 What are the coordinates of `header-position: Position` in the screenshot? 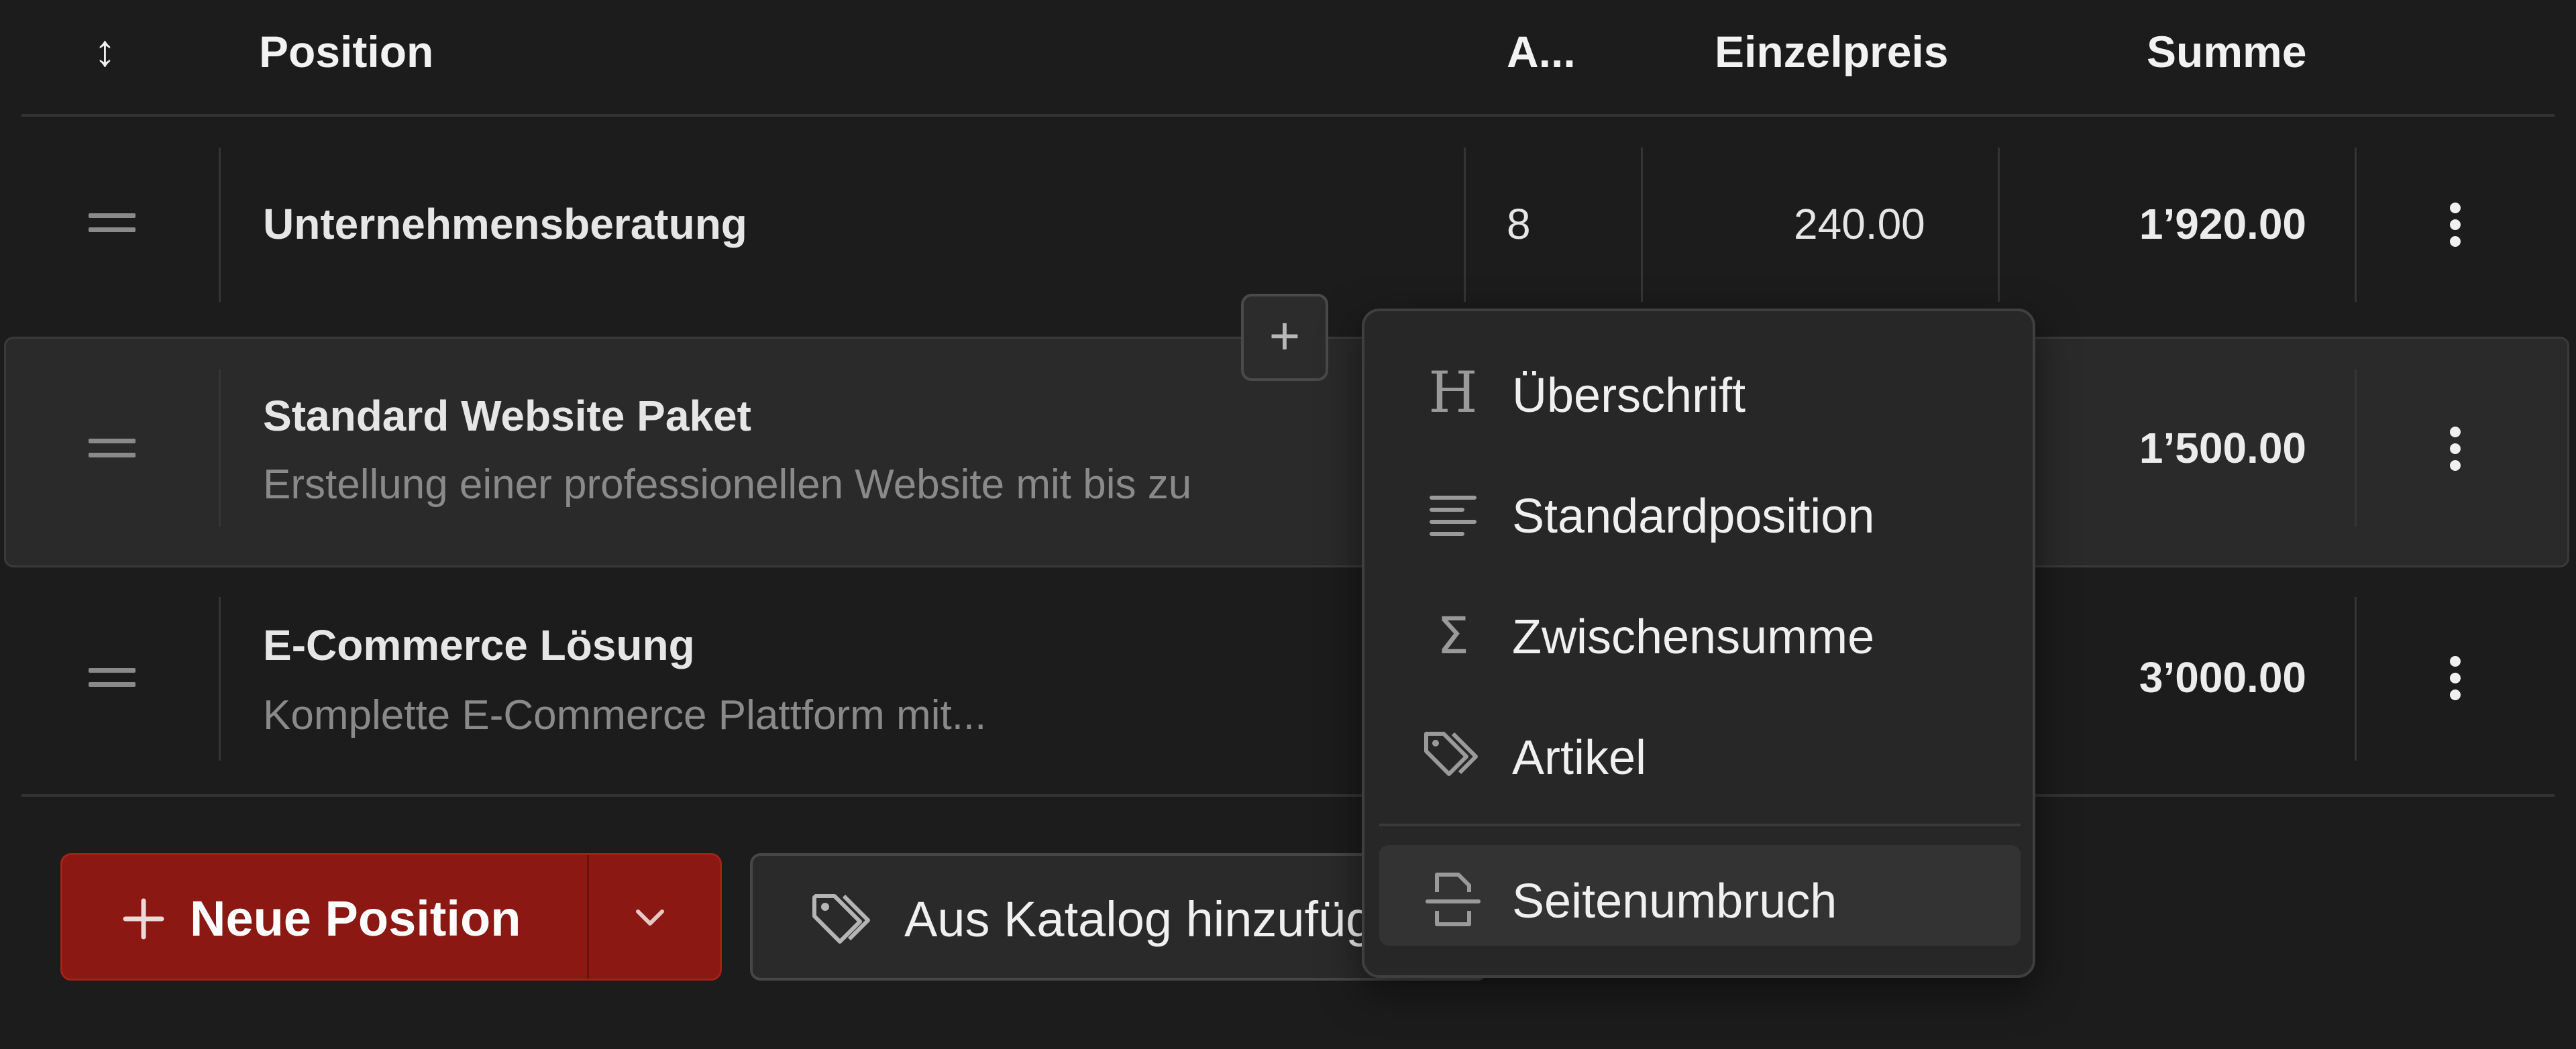 It's located at (346, 52).